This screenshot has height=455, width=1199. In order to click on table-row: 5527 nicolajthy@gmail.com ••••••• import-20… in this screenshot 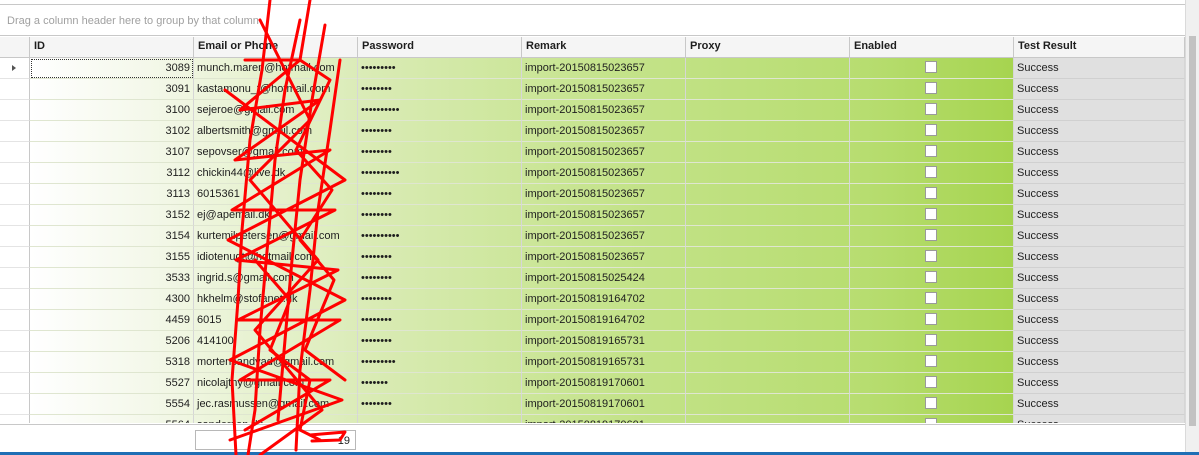, I will do `click(592, 383)`.